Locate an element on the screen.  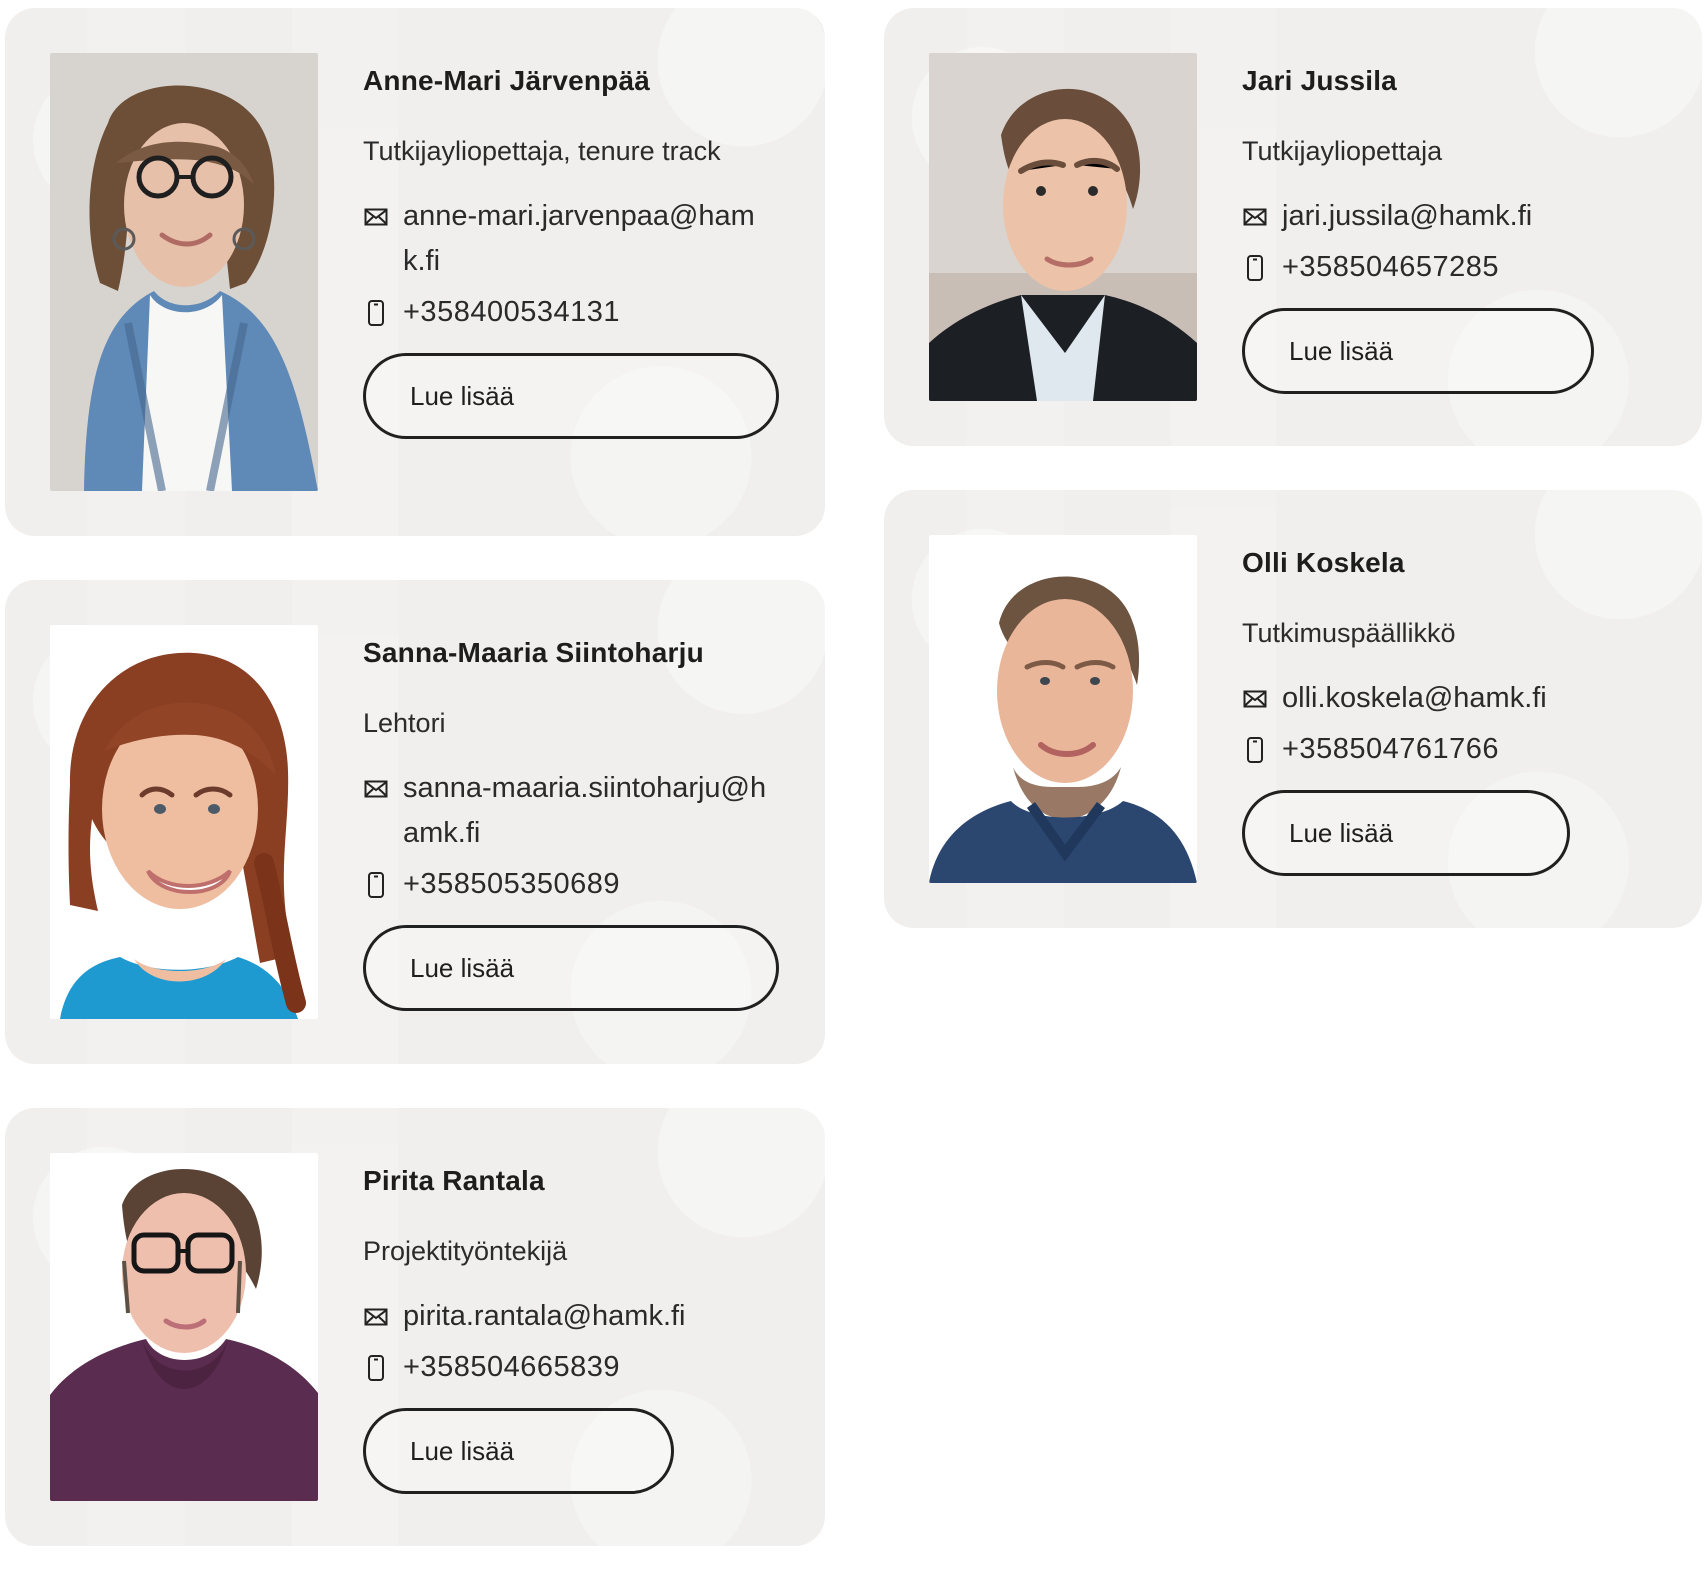
person-name: Olli Koskela is located at coordinates (1323, 562).